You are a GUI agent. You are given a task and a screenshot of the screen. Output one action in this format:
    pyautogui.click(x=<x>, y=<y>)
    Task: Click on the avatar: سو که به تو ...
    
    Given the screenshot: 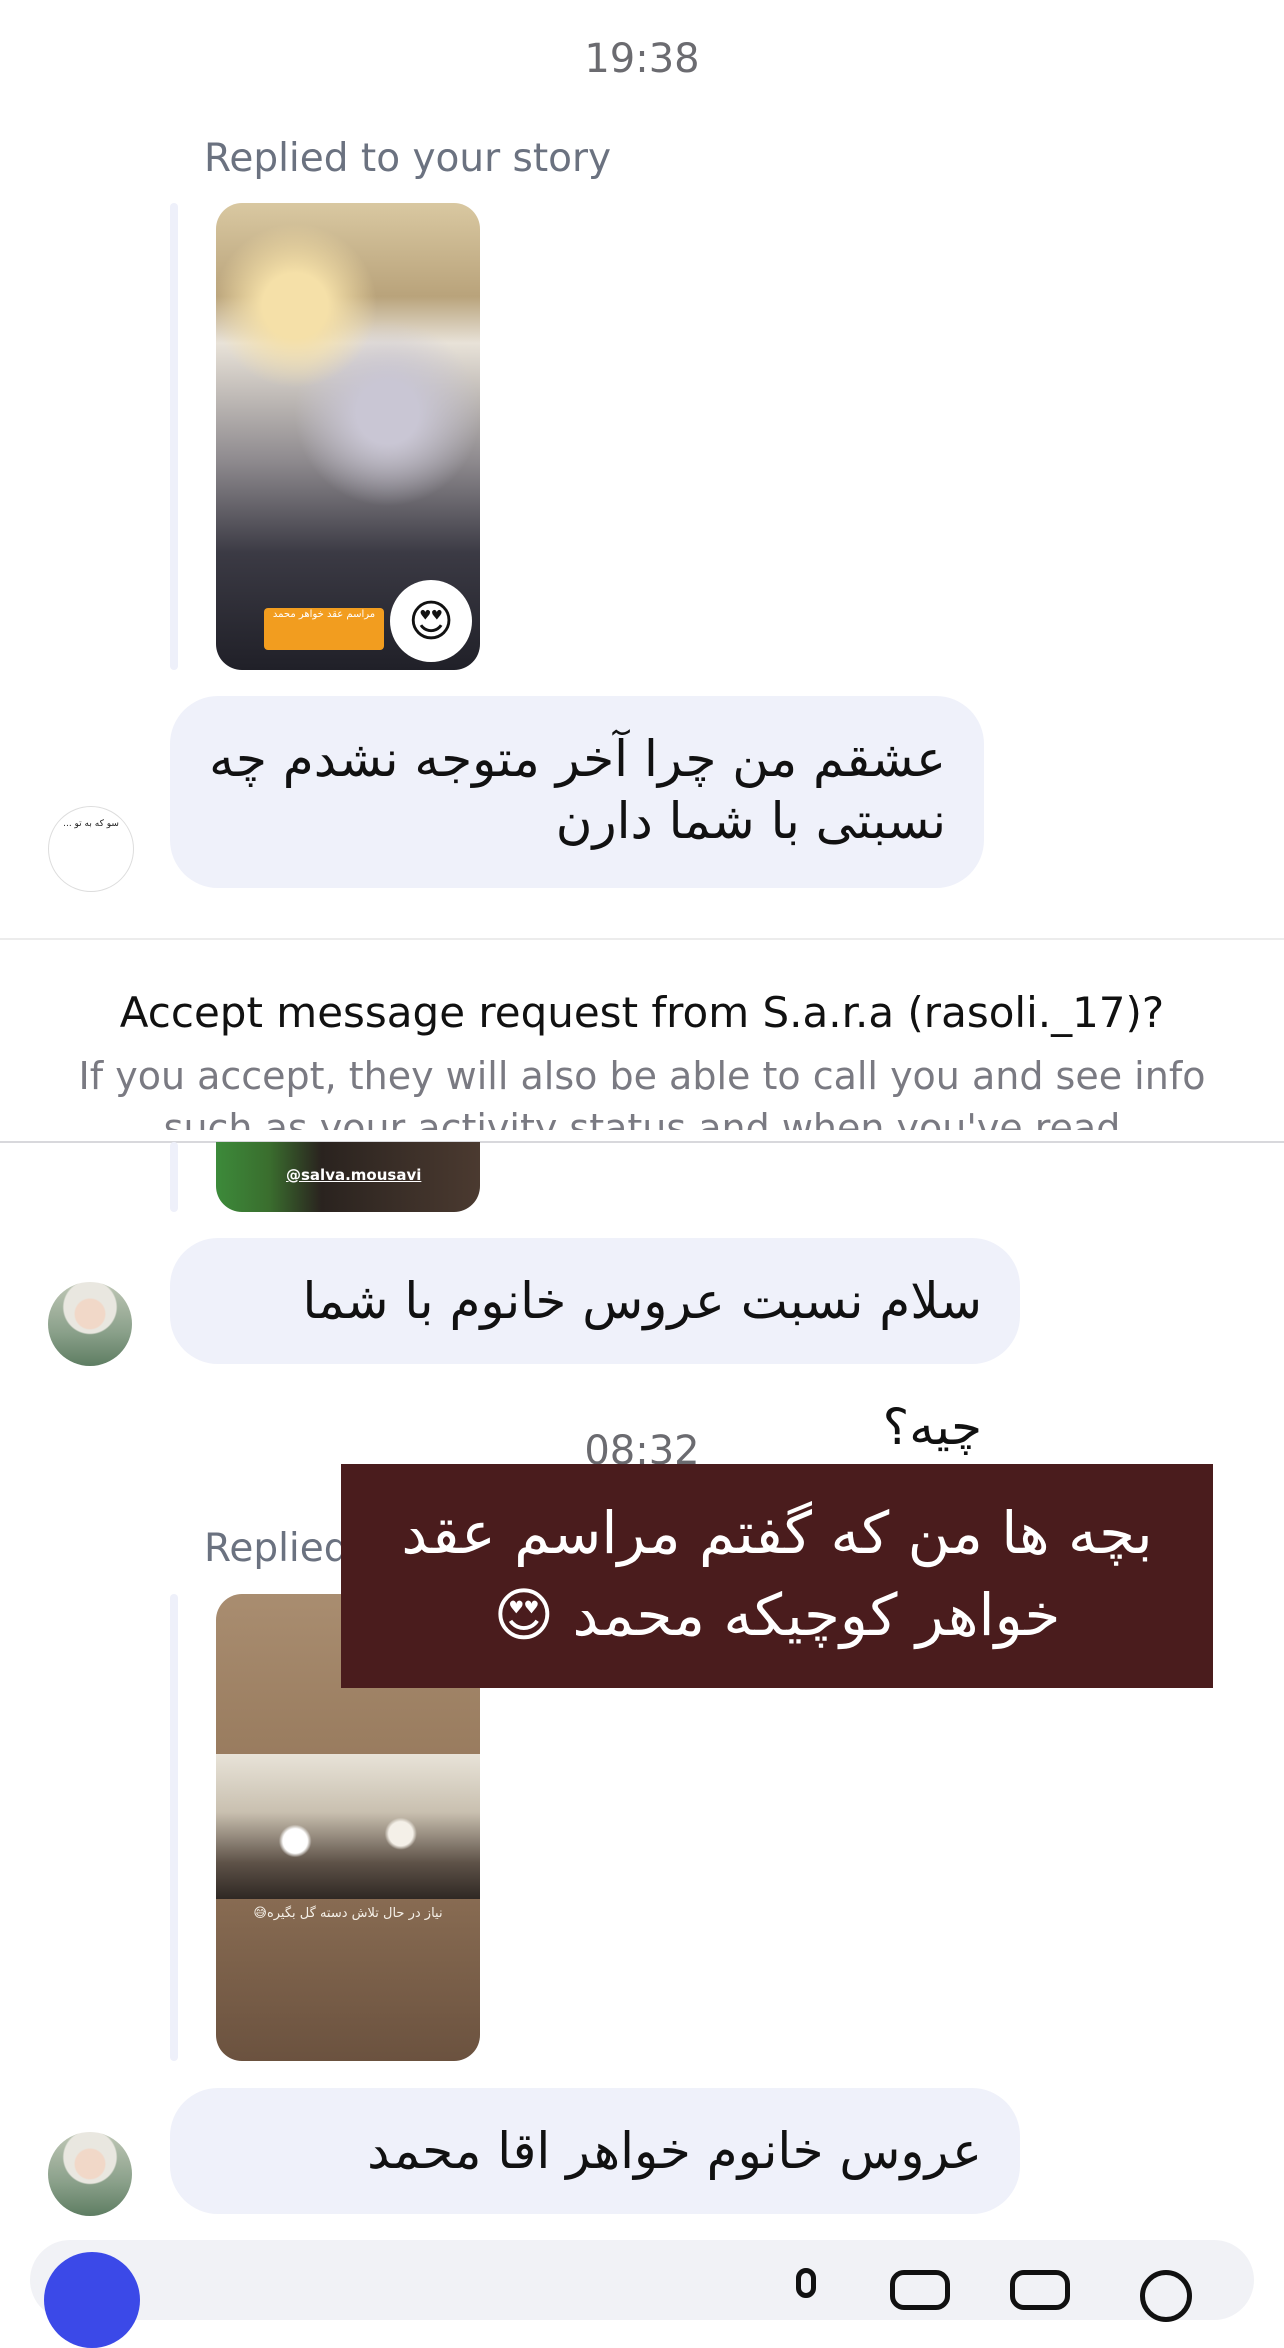 What is the action you would take?
    pyautogui.click(x=91, y=849)
    